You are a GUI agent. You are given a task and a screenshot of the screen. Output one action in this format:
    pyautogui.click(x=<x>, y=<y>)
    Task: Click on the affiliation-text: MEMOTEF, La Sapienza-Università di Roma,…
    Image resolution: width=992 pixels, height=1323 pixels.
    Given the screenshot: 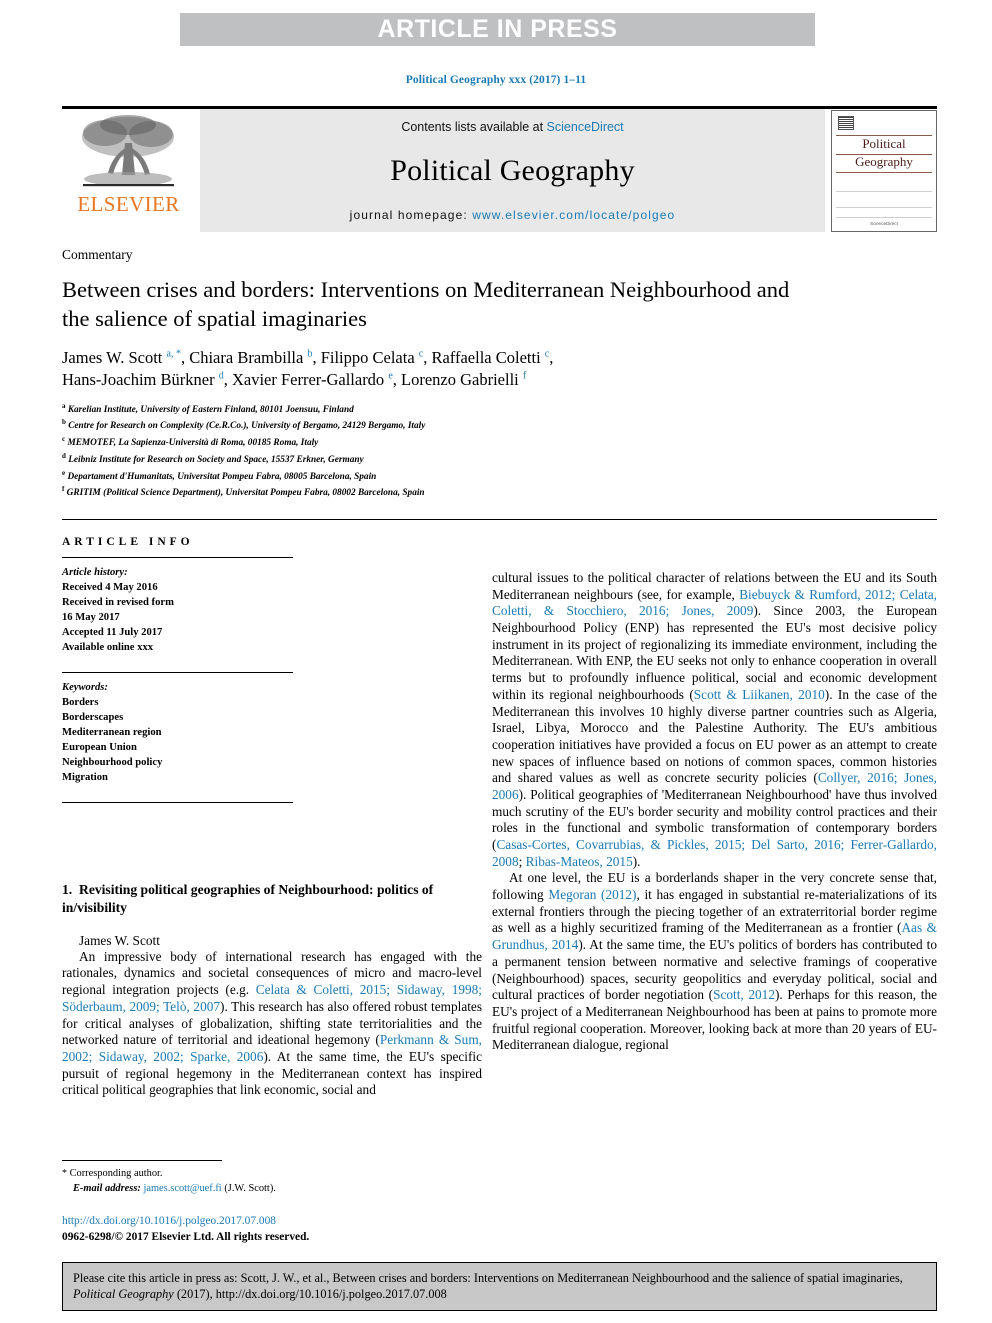 What is the action you would take?
    pyautogui.click(x=193, y=443)
    